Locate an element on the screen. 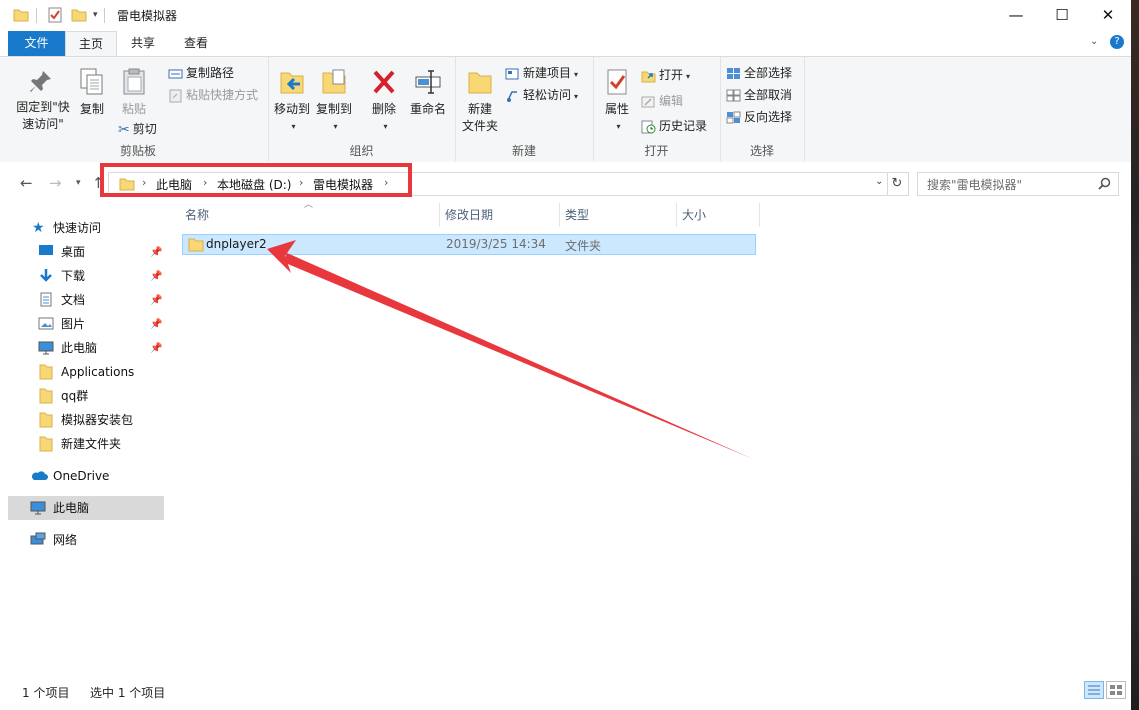  search-input: 搜索"雷电模拟器" is located at coordinates (1018, 184).